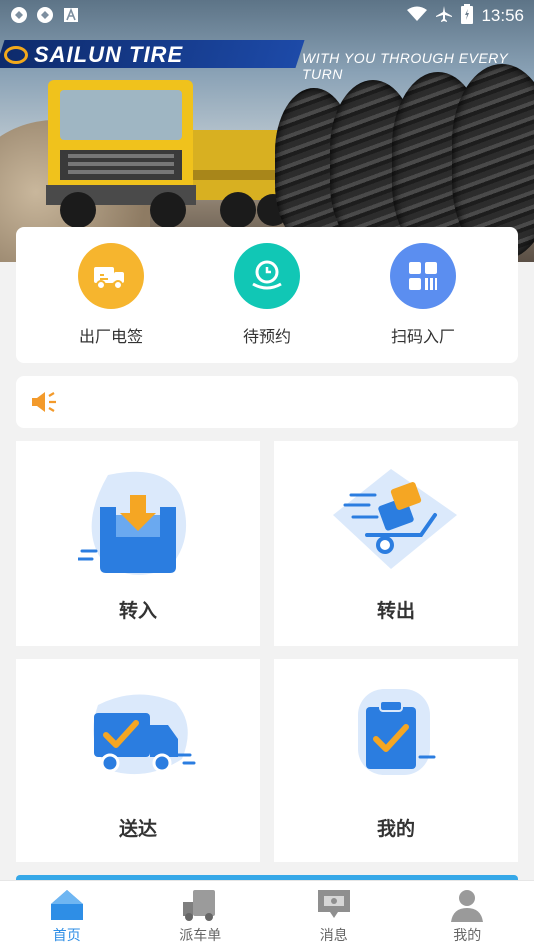 Image resolution: width=534 pixels, height=950 pixels. I want to click on nav-dispatch-orders: 派车单, so click(201, 915).